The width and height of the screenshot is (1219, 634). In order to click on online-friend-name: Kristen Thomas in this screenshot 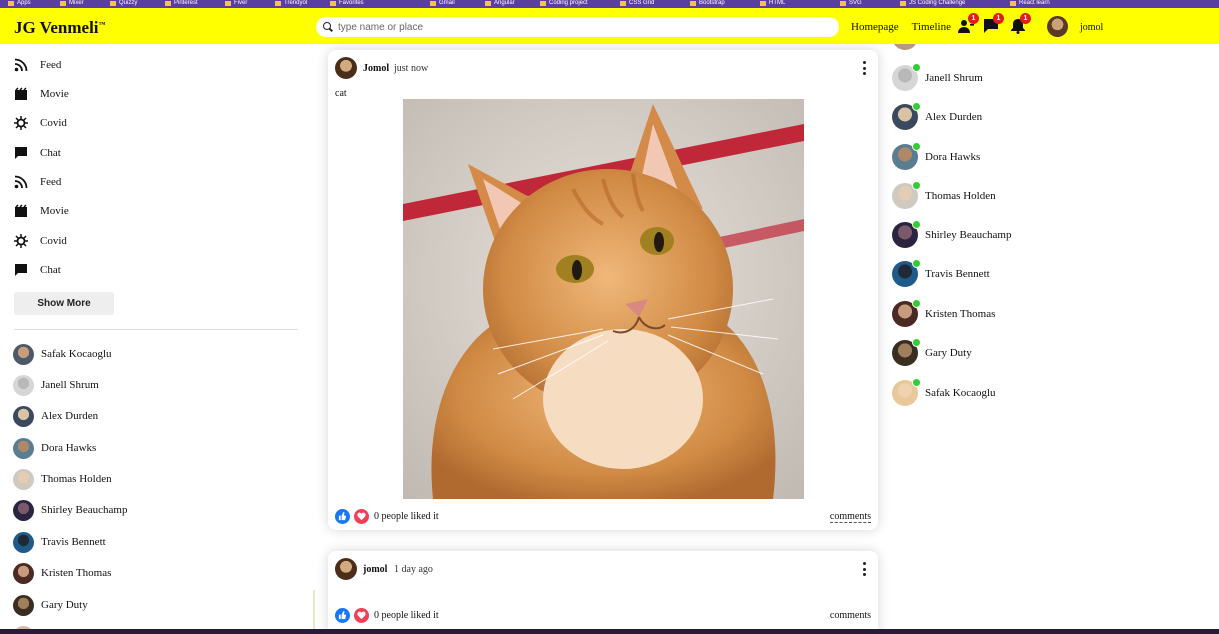, I will do `click(960, 314)`.